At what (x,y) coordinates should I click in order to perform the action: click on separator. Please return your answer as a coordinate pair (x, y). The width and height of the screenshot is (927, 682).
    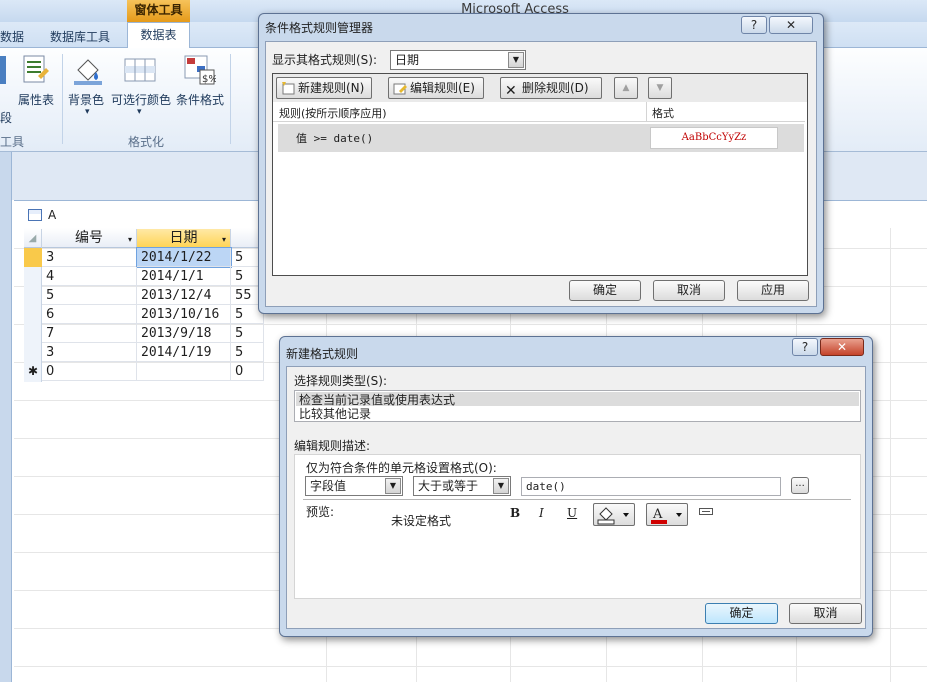
    Looking at the image, I should click on (577, 499).